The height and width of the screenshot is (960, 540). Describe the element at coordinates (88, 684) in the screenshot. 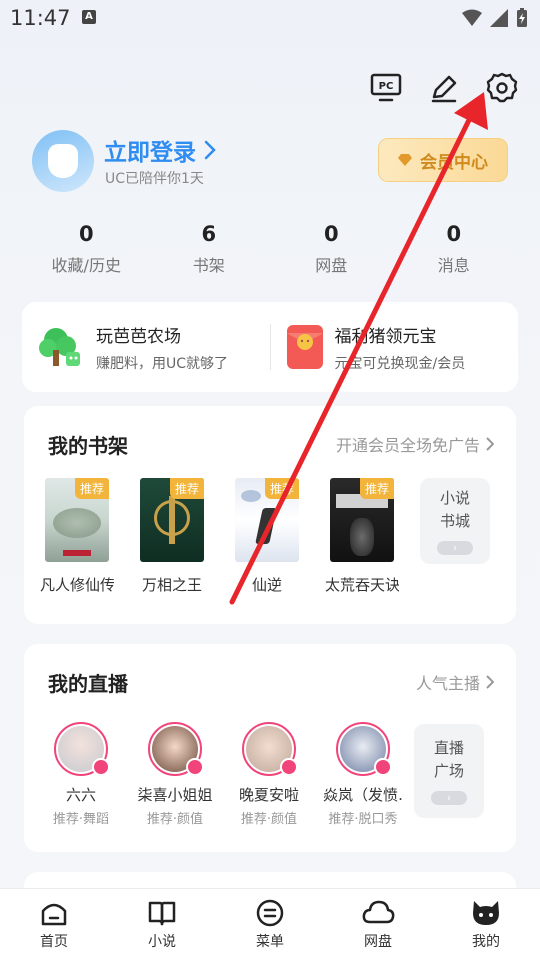

I see `live-title: 我的直播` at that location.